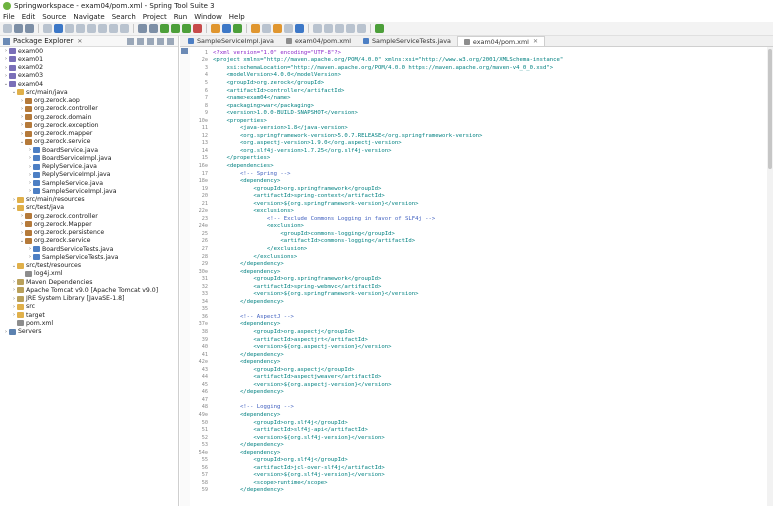 The image size is (773, 506). Describe the element at coordinates (58, 28) in the screenshot. I see `skip-breakpoints-icon` at that location.